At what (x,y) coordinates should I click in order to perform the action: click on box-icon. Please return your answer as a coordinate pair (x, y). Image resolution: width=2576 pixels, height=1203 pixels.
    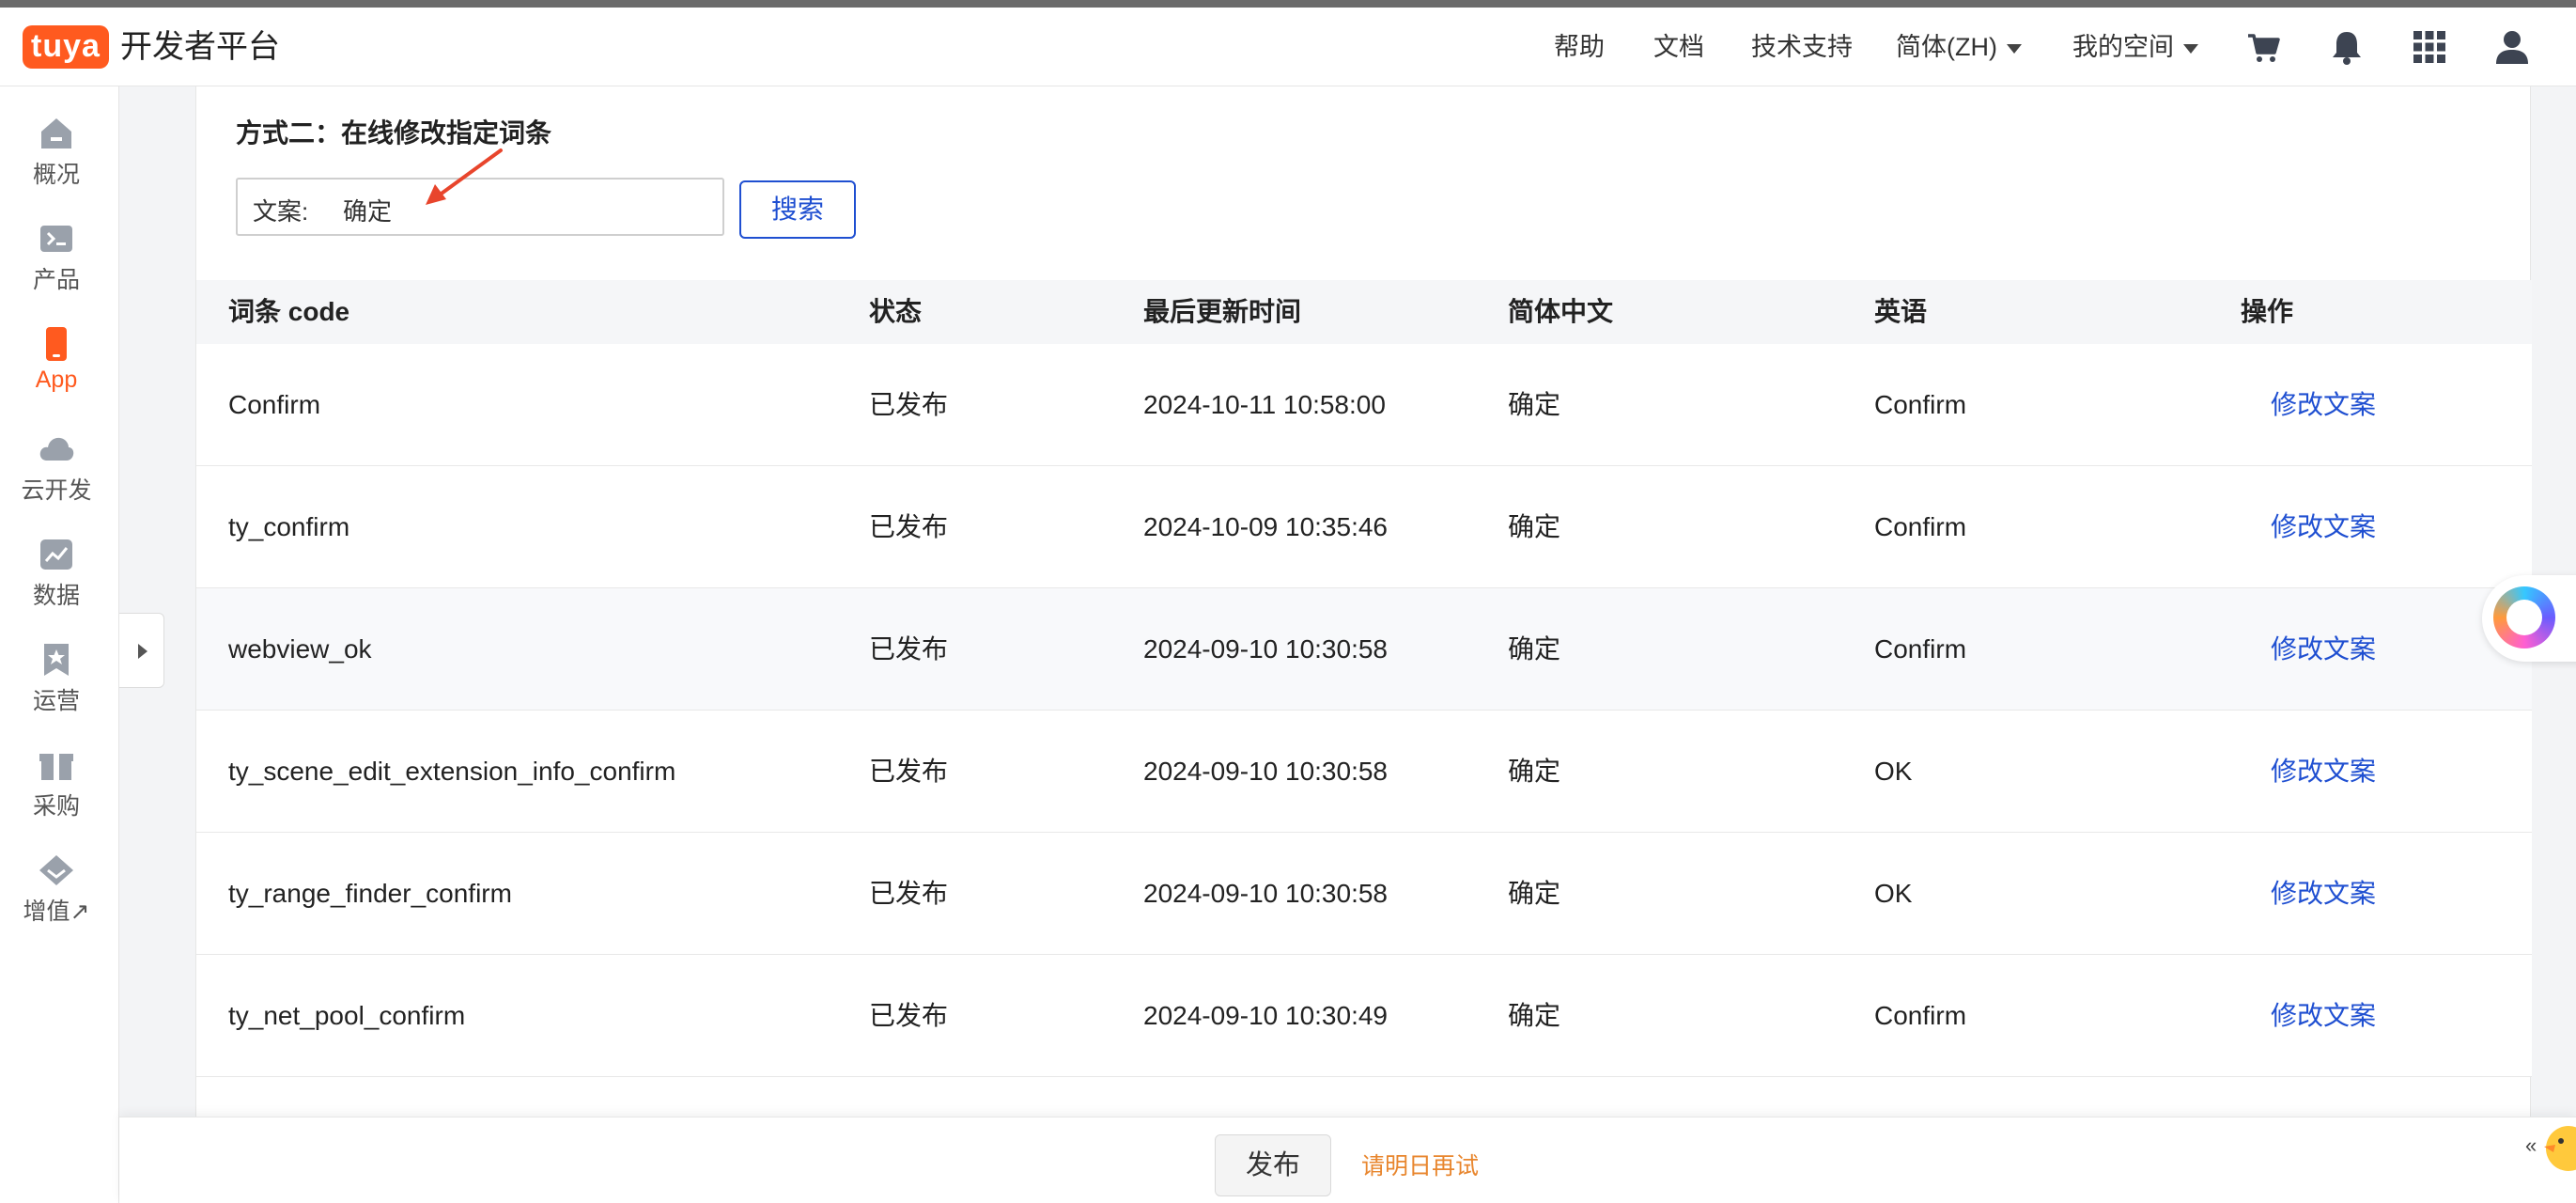
    Looking at the image, I should click on (56, 767).